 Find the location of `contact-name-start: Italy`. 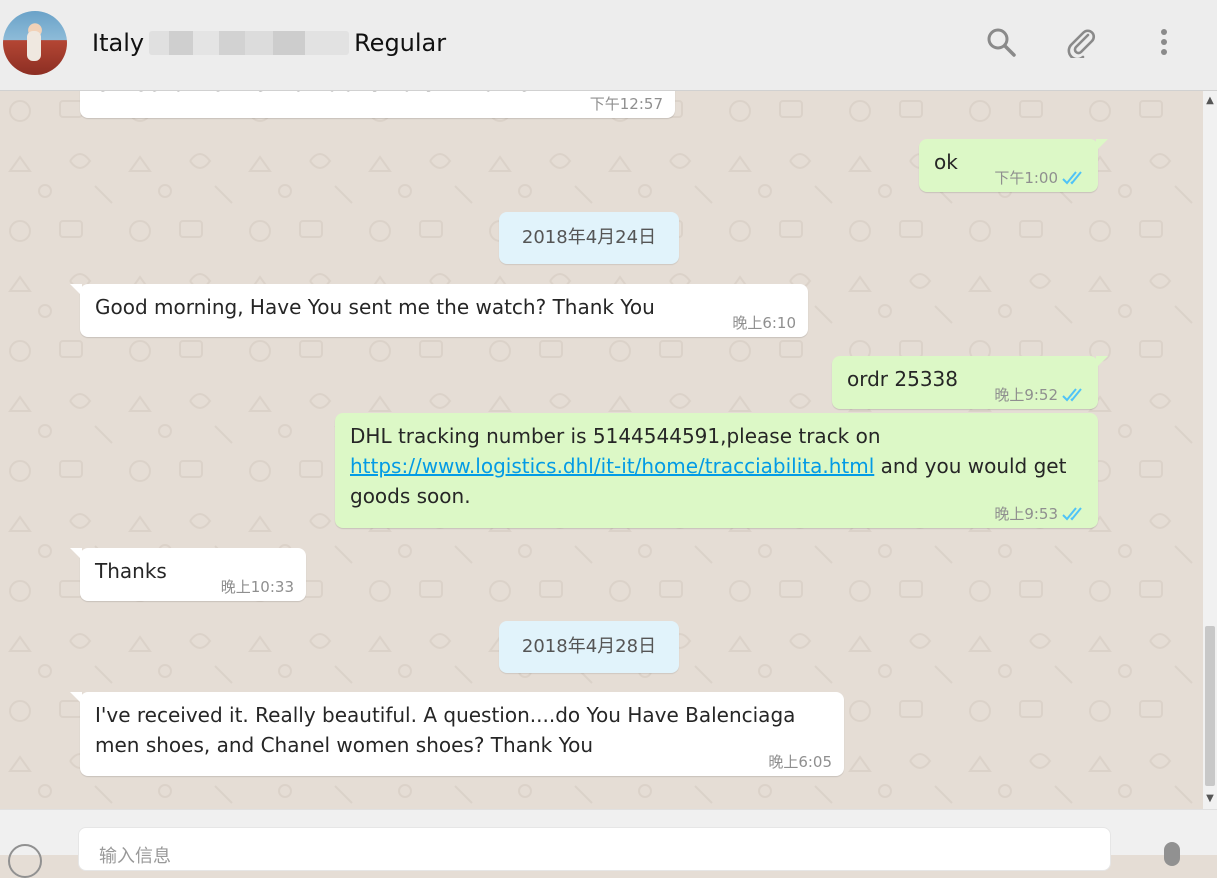

contact-name-start: Italy is located at coordinates (118, 43).